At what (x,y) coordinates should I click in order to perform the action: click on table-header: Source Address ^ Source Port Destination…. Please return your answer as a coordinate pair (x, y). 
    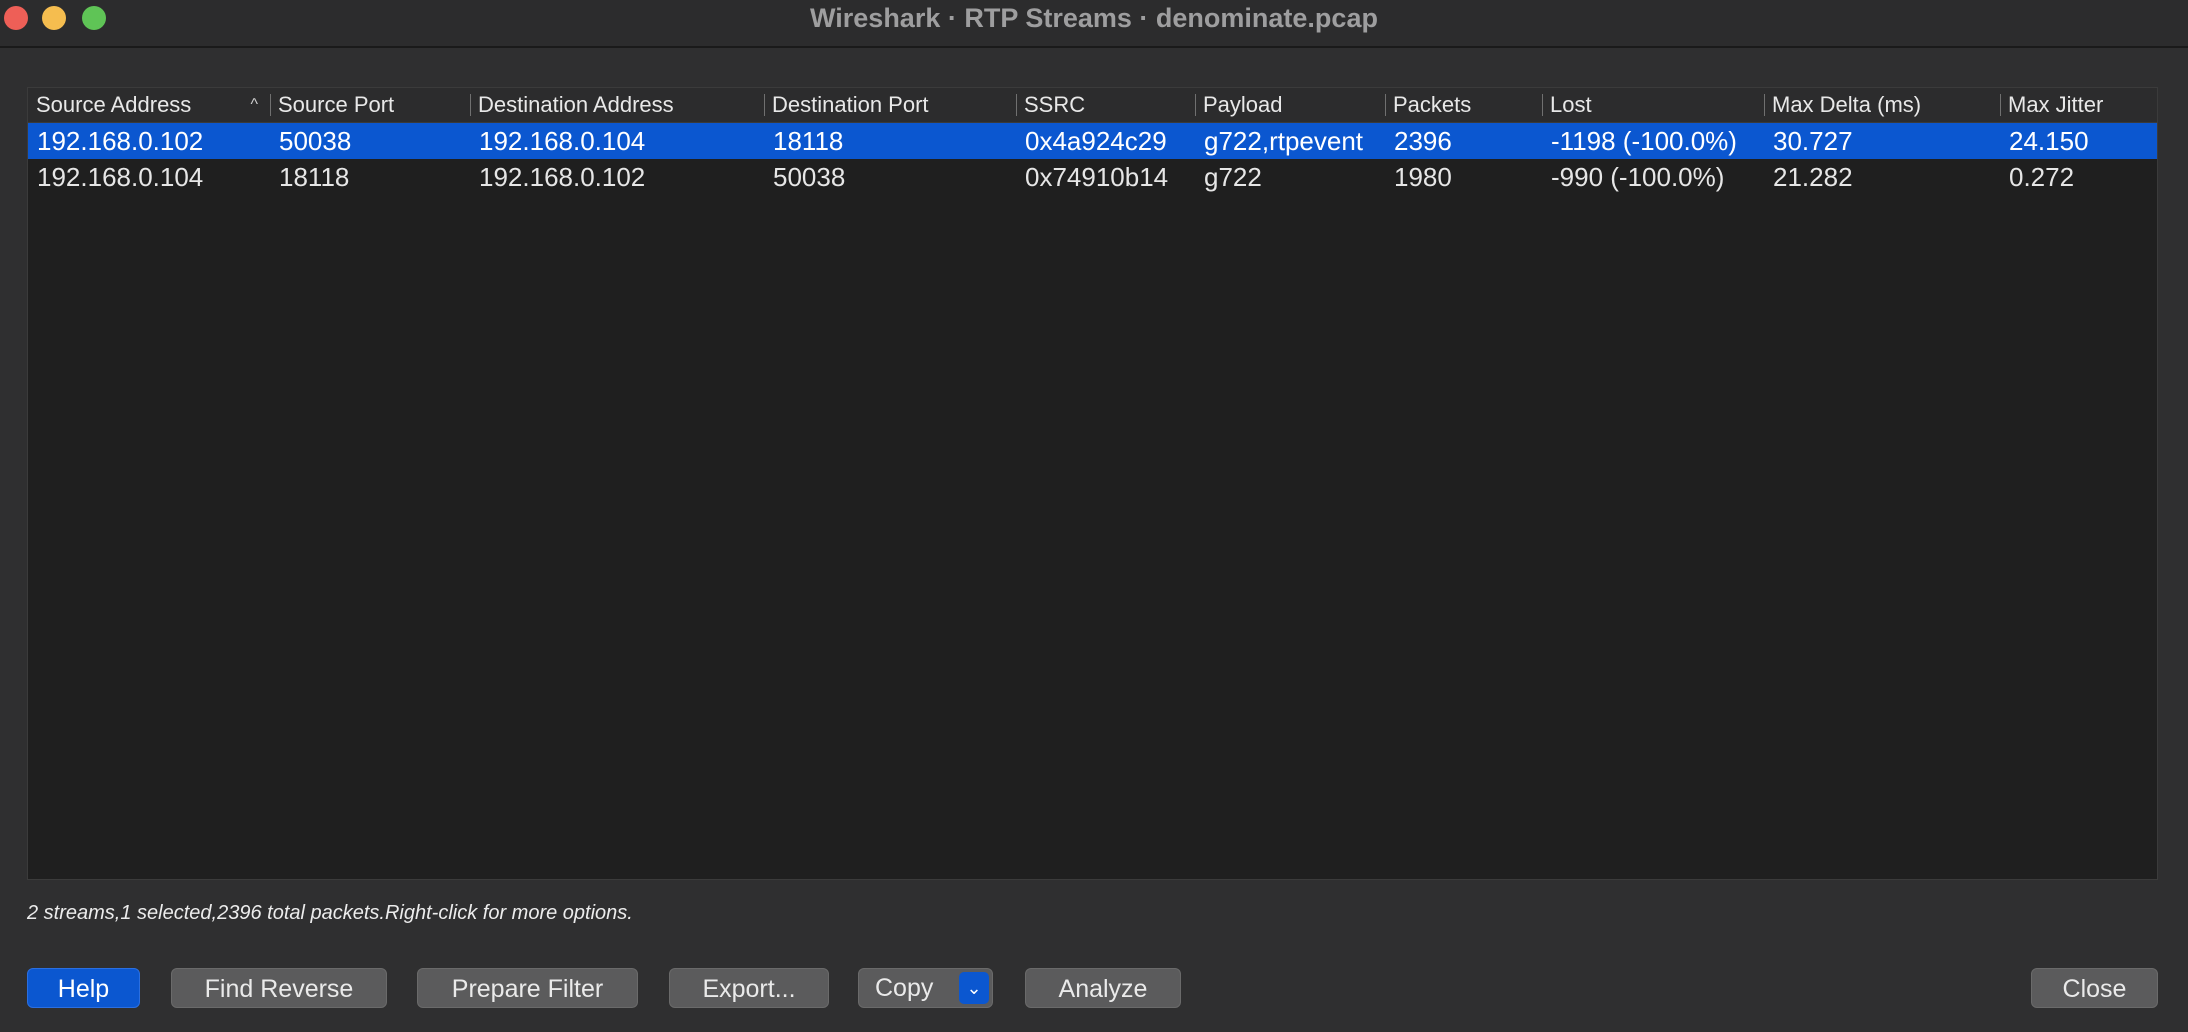
    Looking at the image, I should click on (1092, 105).